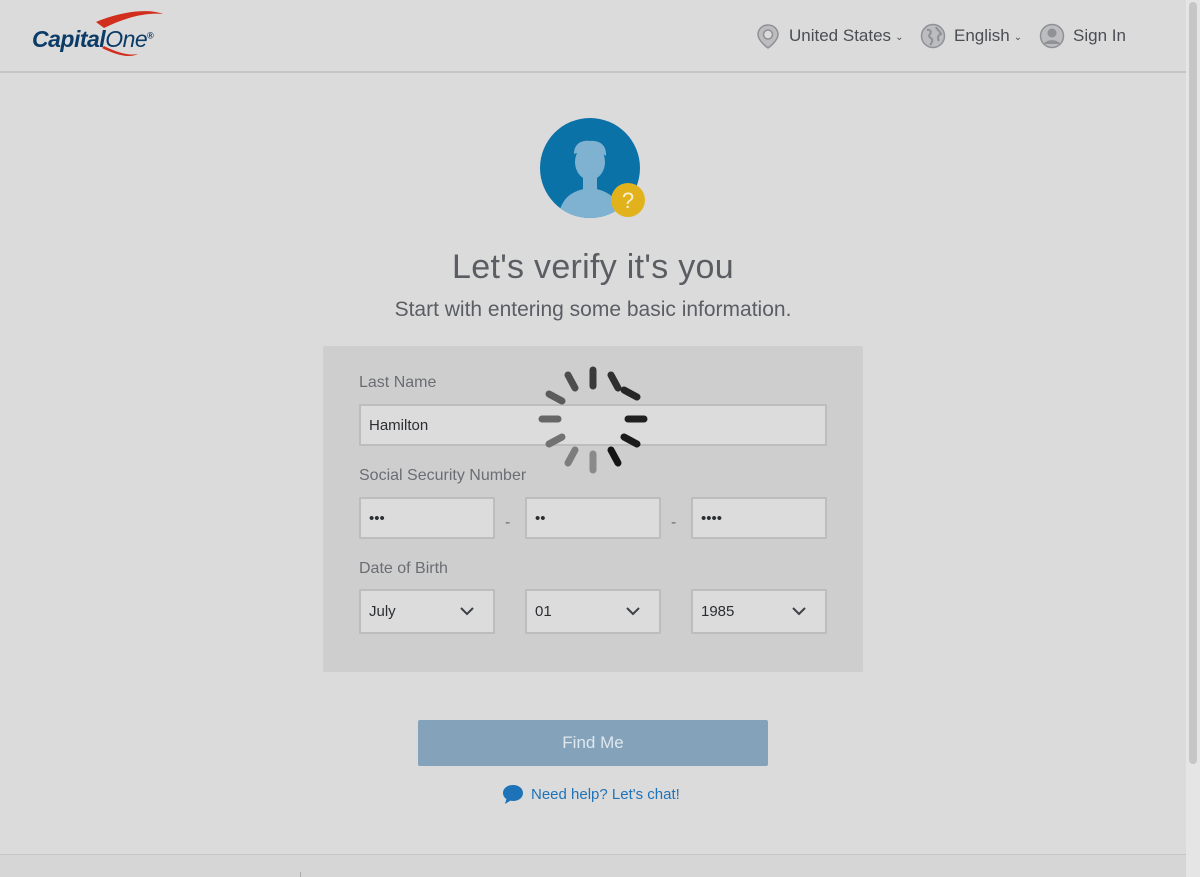 This screenshot has width=1200, height=877. Describe the element at coordinates (982, 35) in the screenshot. I see `language-label: English` at that location.